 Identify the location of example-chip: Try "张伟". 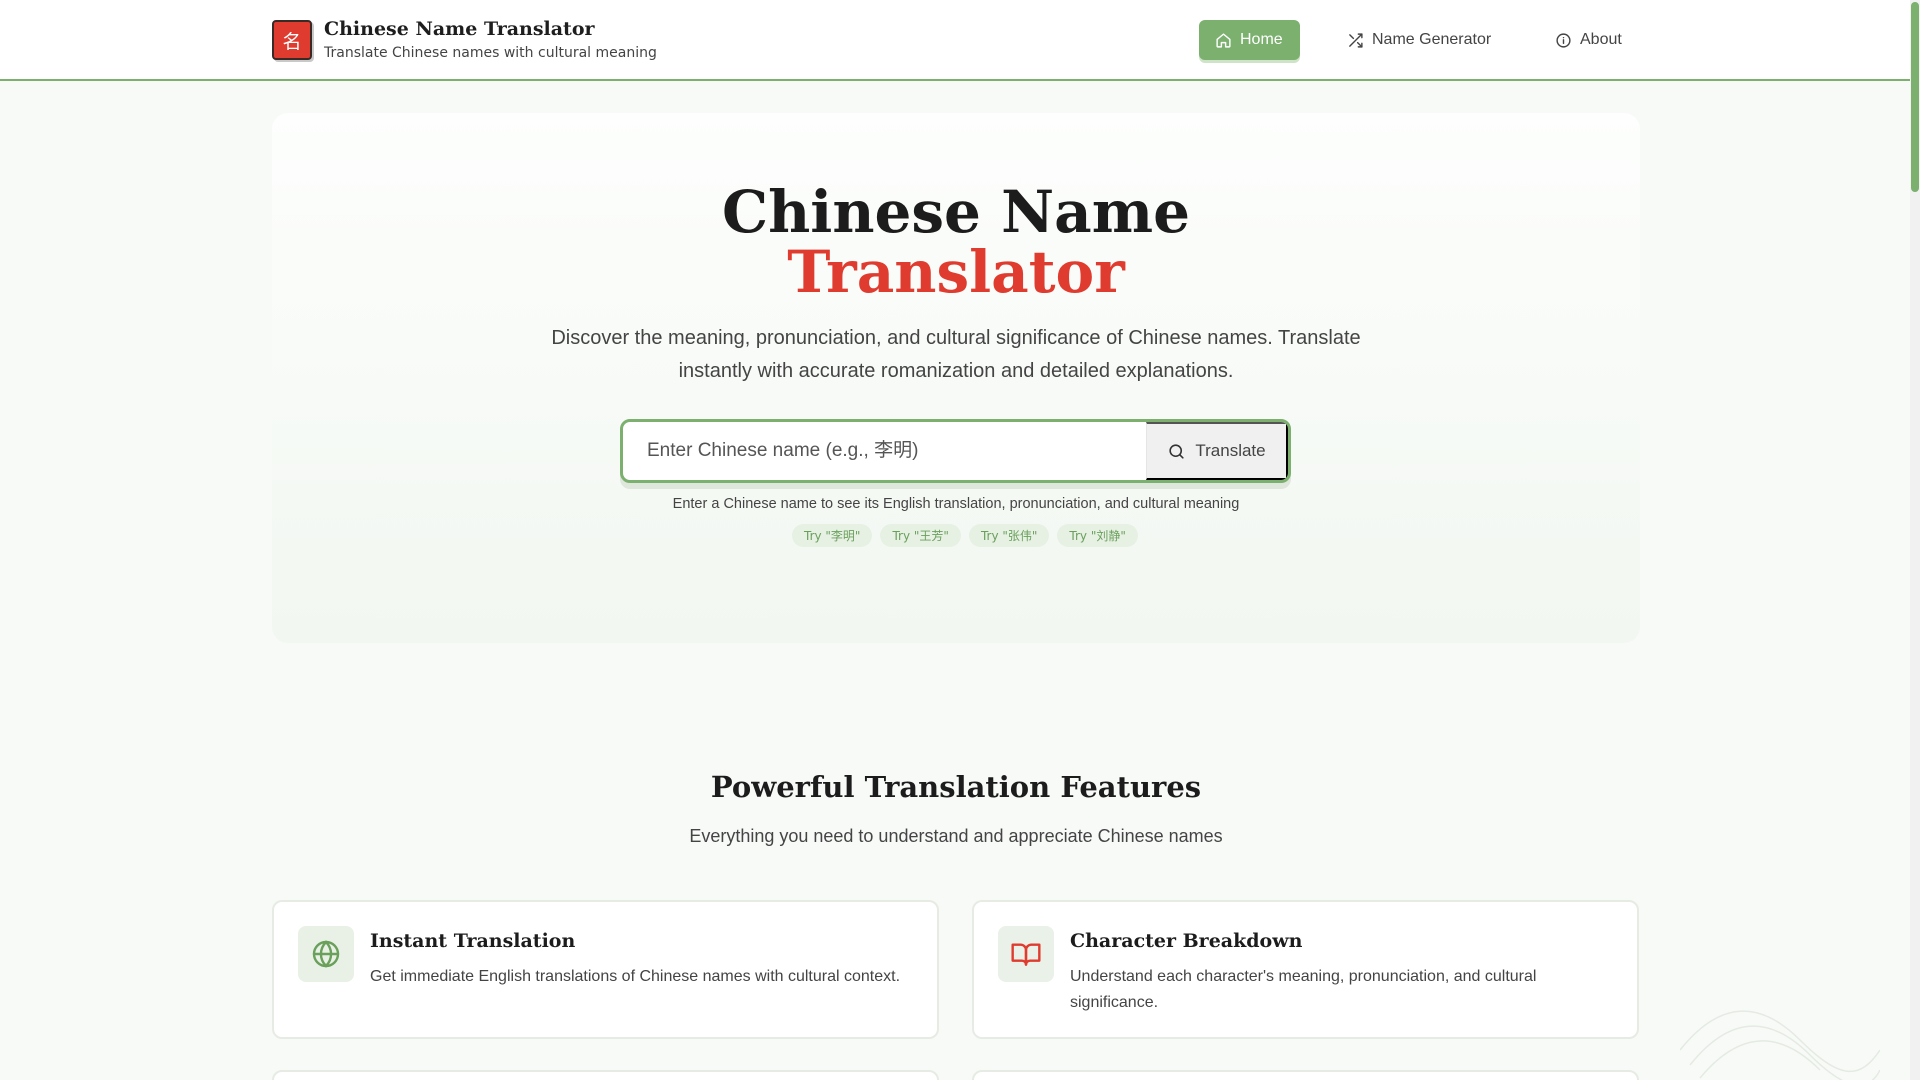
(1009, 535).